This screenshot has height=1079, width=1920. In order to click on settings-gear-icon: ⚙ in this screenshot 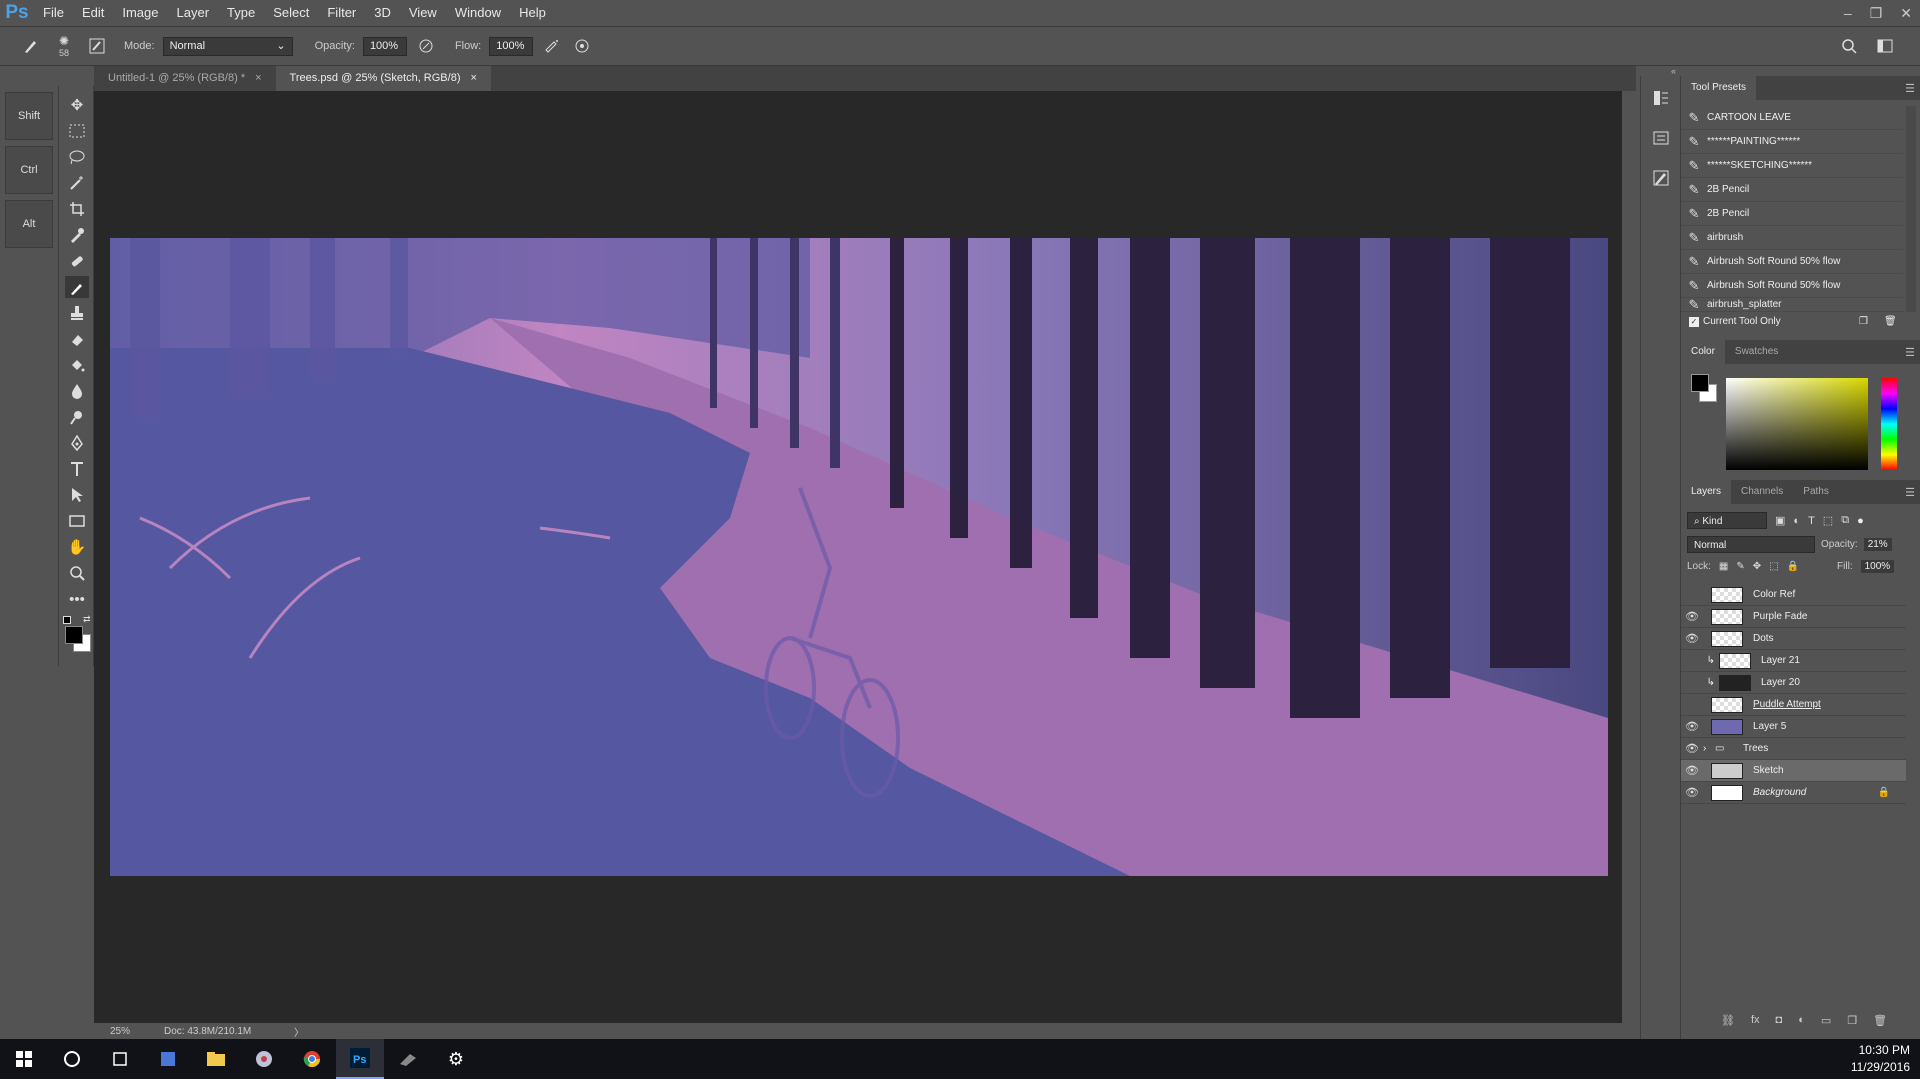, I will do `click(456, 1059)`.